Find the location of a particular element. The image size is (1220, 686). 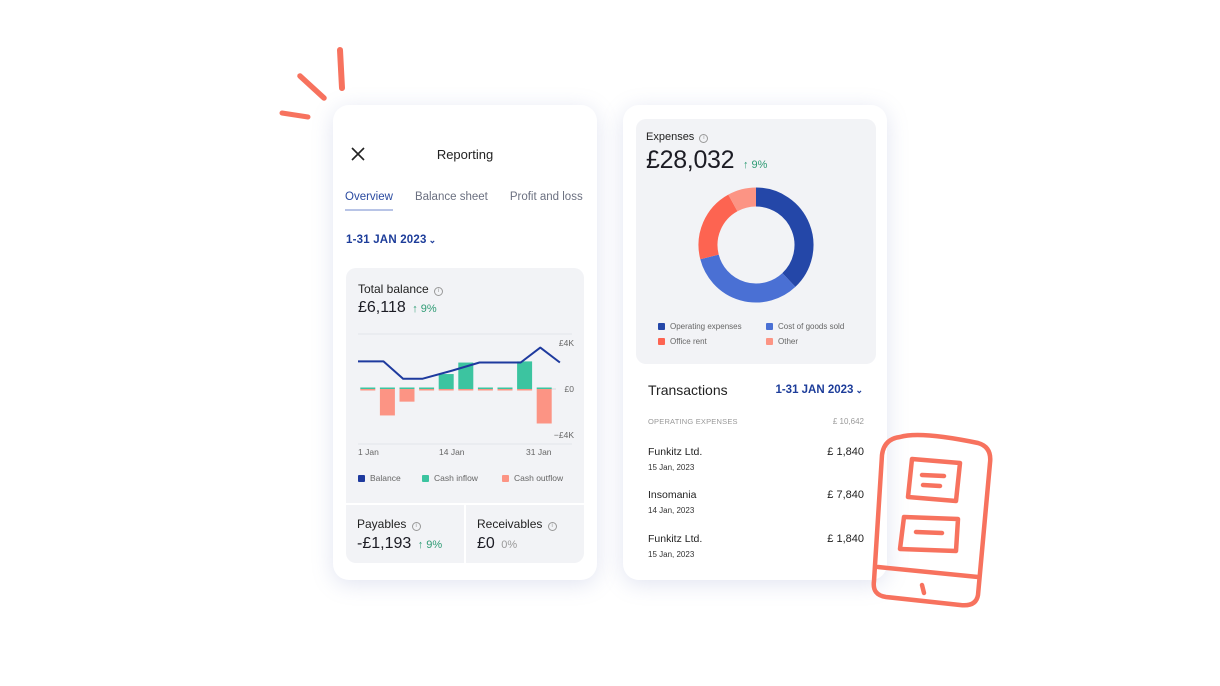

receivables-cell: Receivables i £0 0% is located at coordinates (524, 533).